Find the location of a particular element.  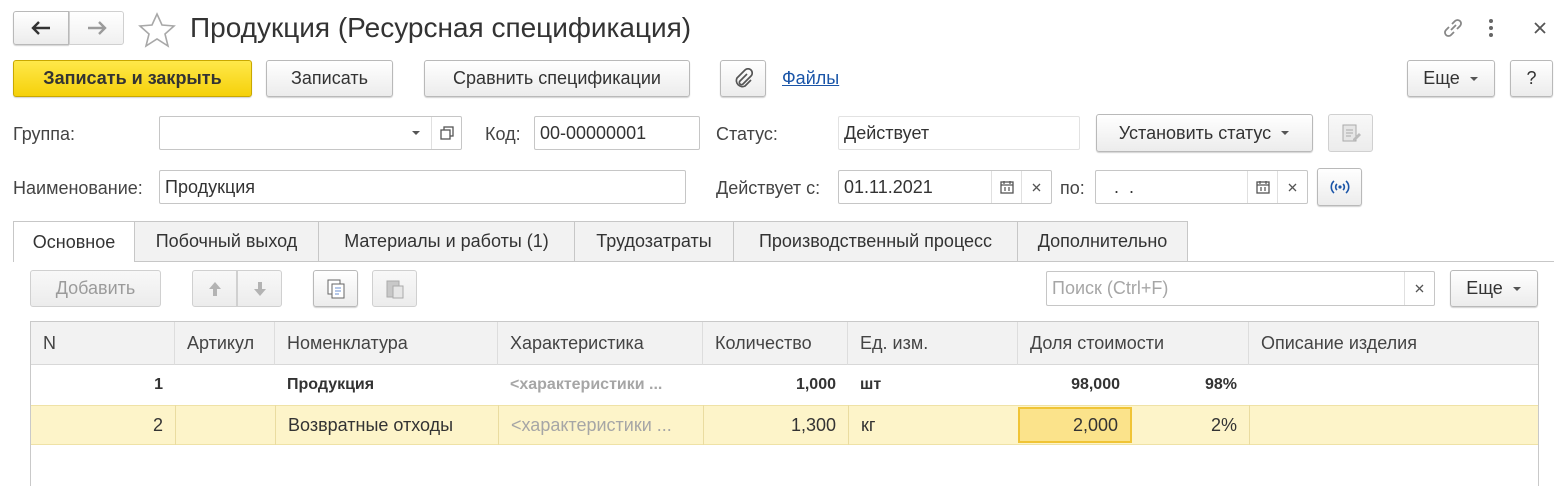

tab-labor-costs: Трудозатраты is located at coordinates (654, 241).